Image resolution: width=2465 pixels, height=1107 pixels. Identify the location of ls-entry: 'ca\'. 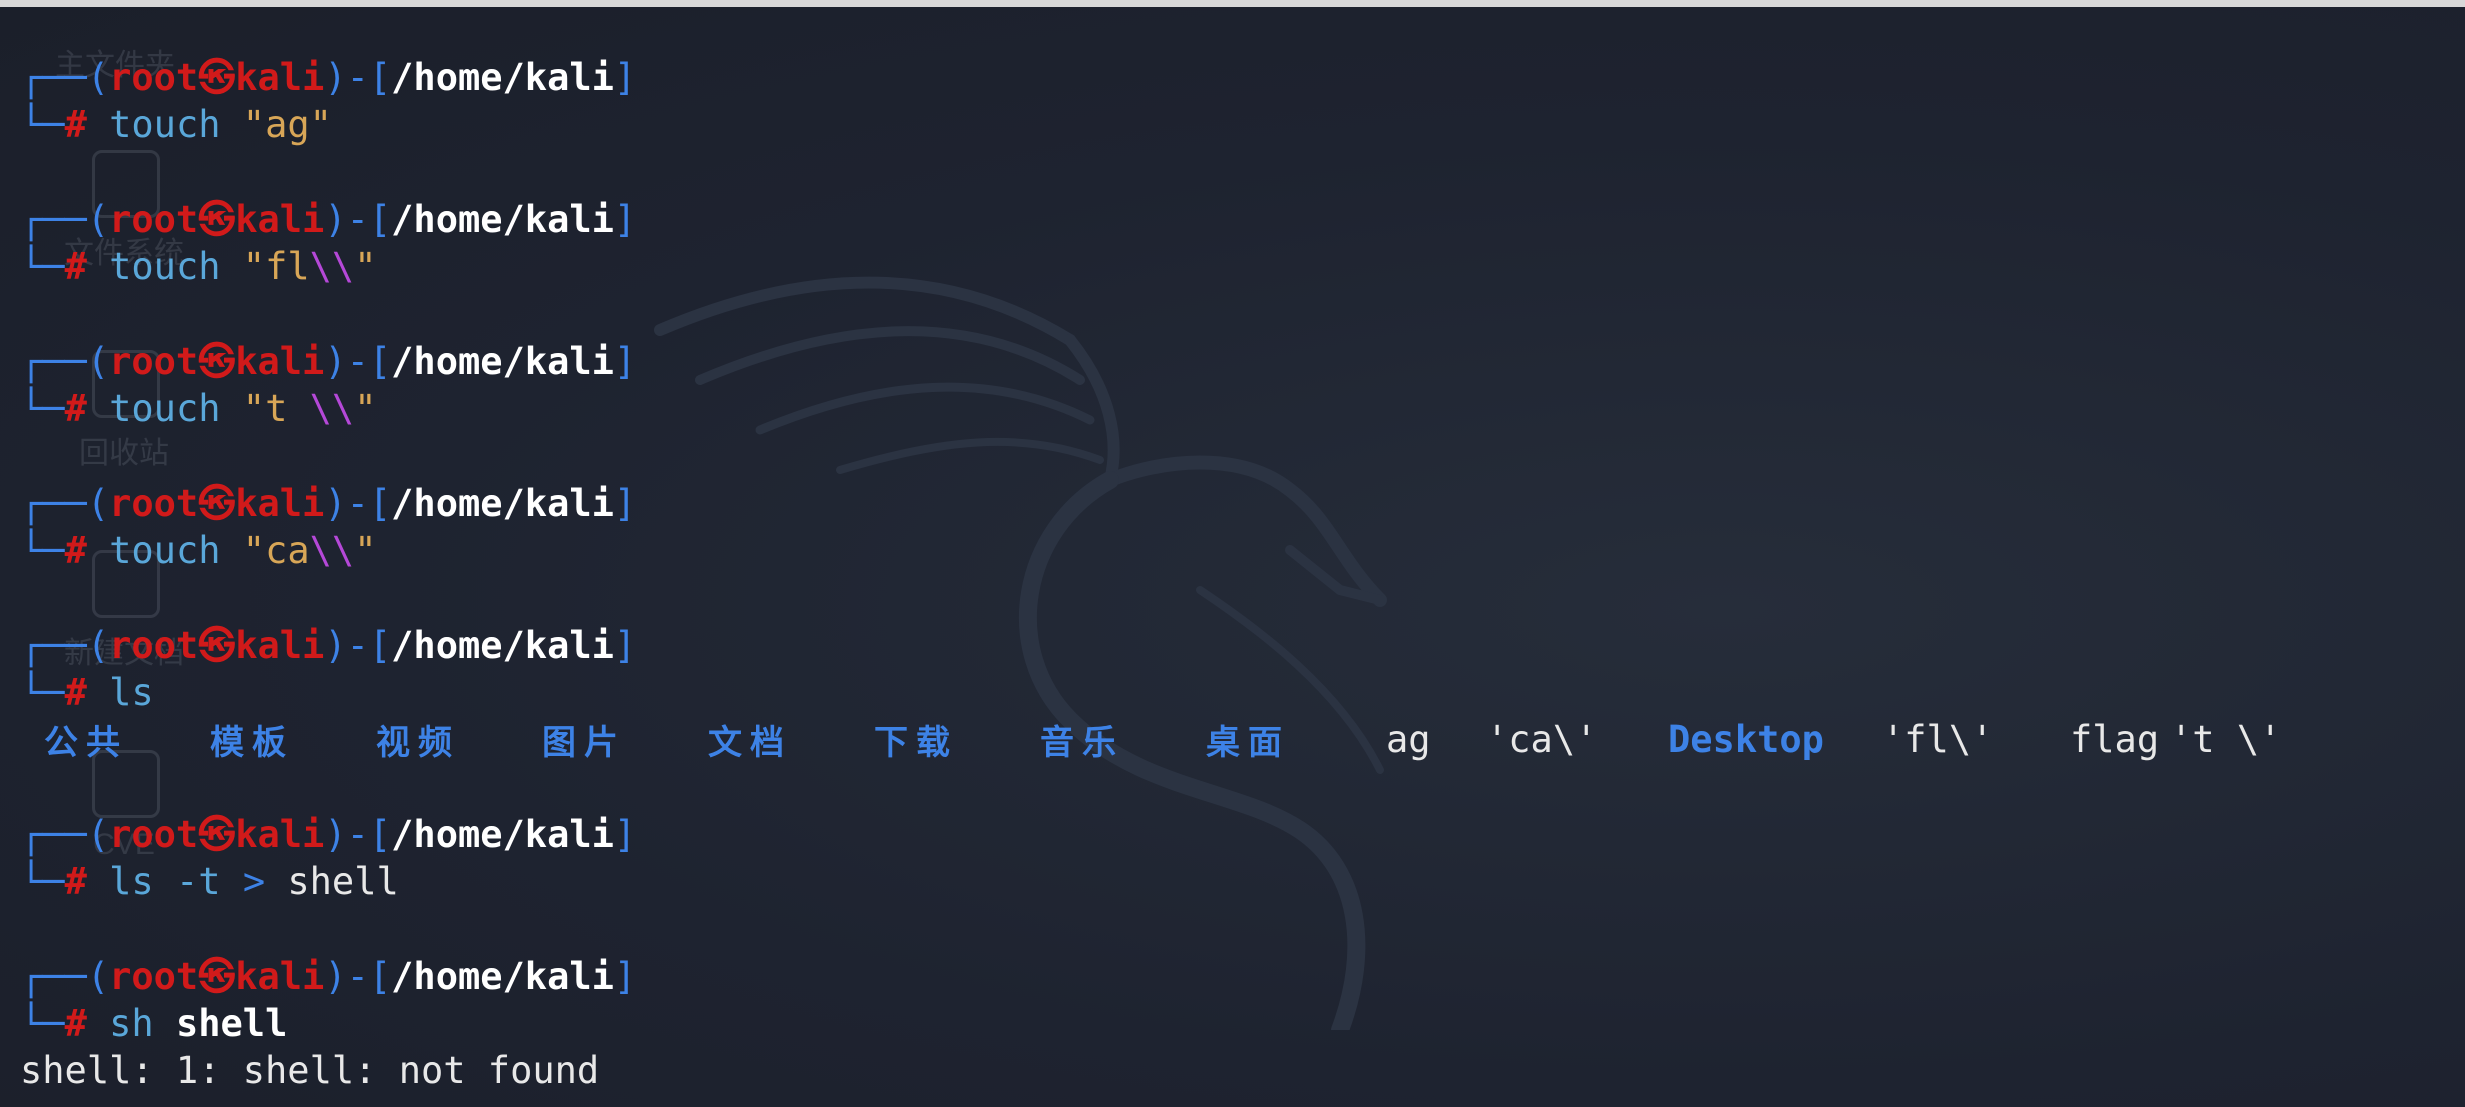
(1542, 740).